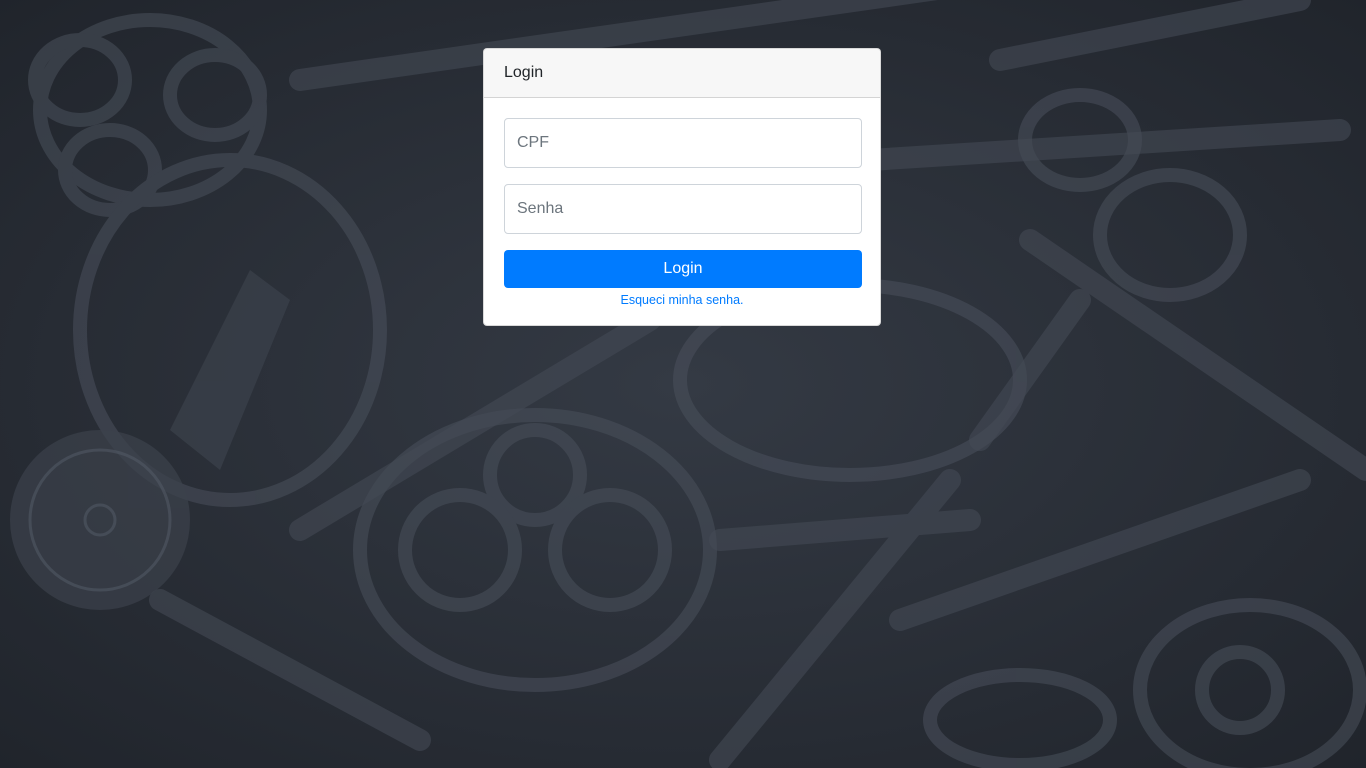 The height and width of the screenshot is (768, 1366). I want to click on cpf-input, so click(683, 143).